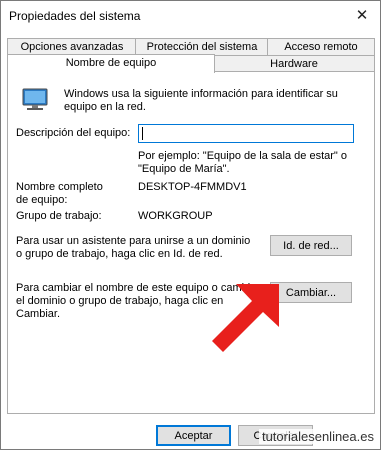  I want to click on description-input, so click(246, 133).